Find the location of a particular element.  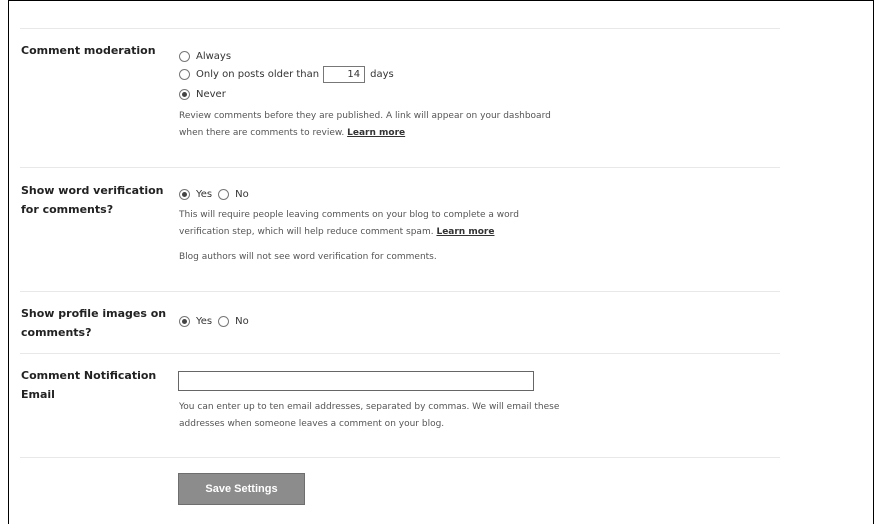

word-verification-no-label: No is located at coordinates (242, 194).